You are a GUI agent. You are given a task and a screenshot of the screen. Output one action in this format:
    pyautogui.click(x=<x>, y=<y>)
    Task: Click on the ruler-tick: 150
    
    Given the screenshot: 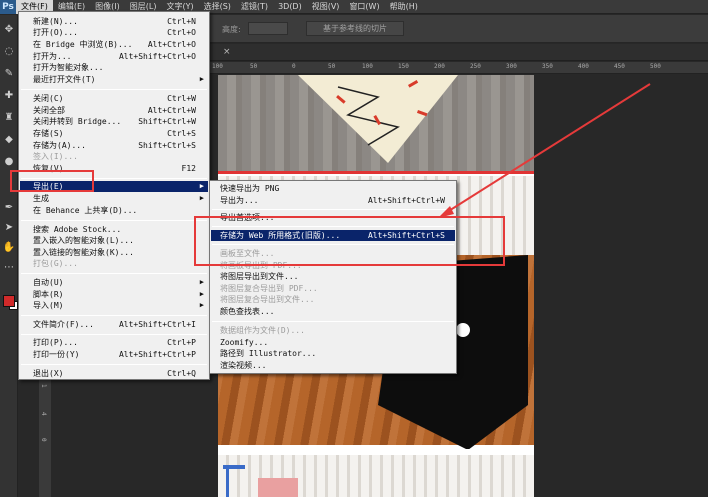 What is the action you would take?
    pyautogui.click(x=403, y=66)
    